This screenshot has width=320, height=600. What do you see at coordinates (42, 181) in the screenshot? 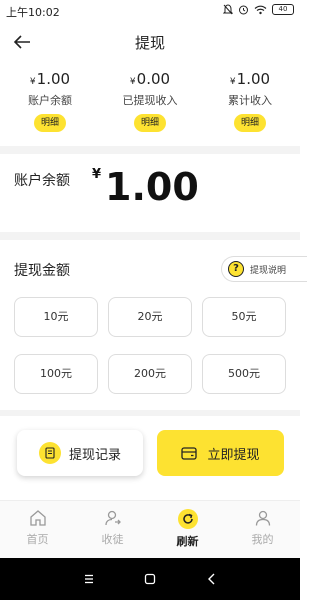
I see `balance-label: 账户余额` at bounding box center [42, 181].